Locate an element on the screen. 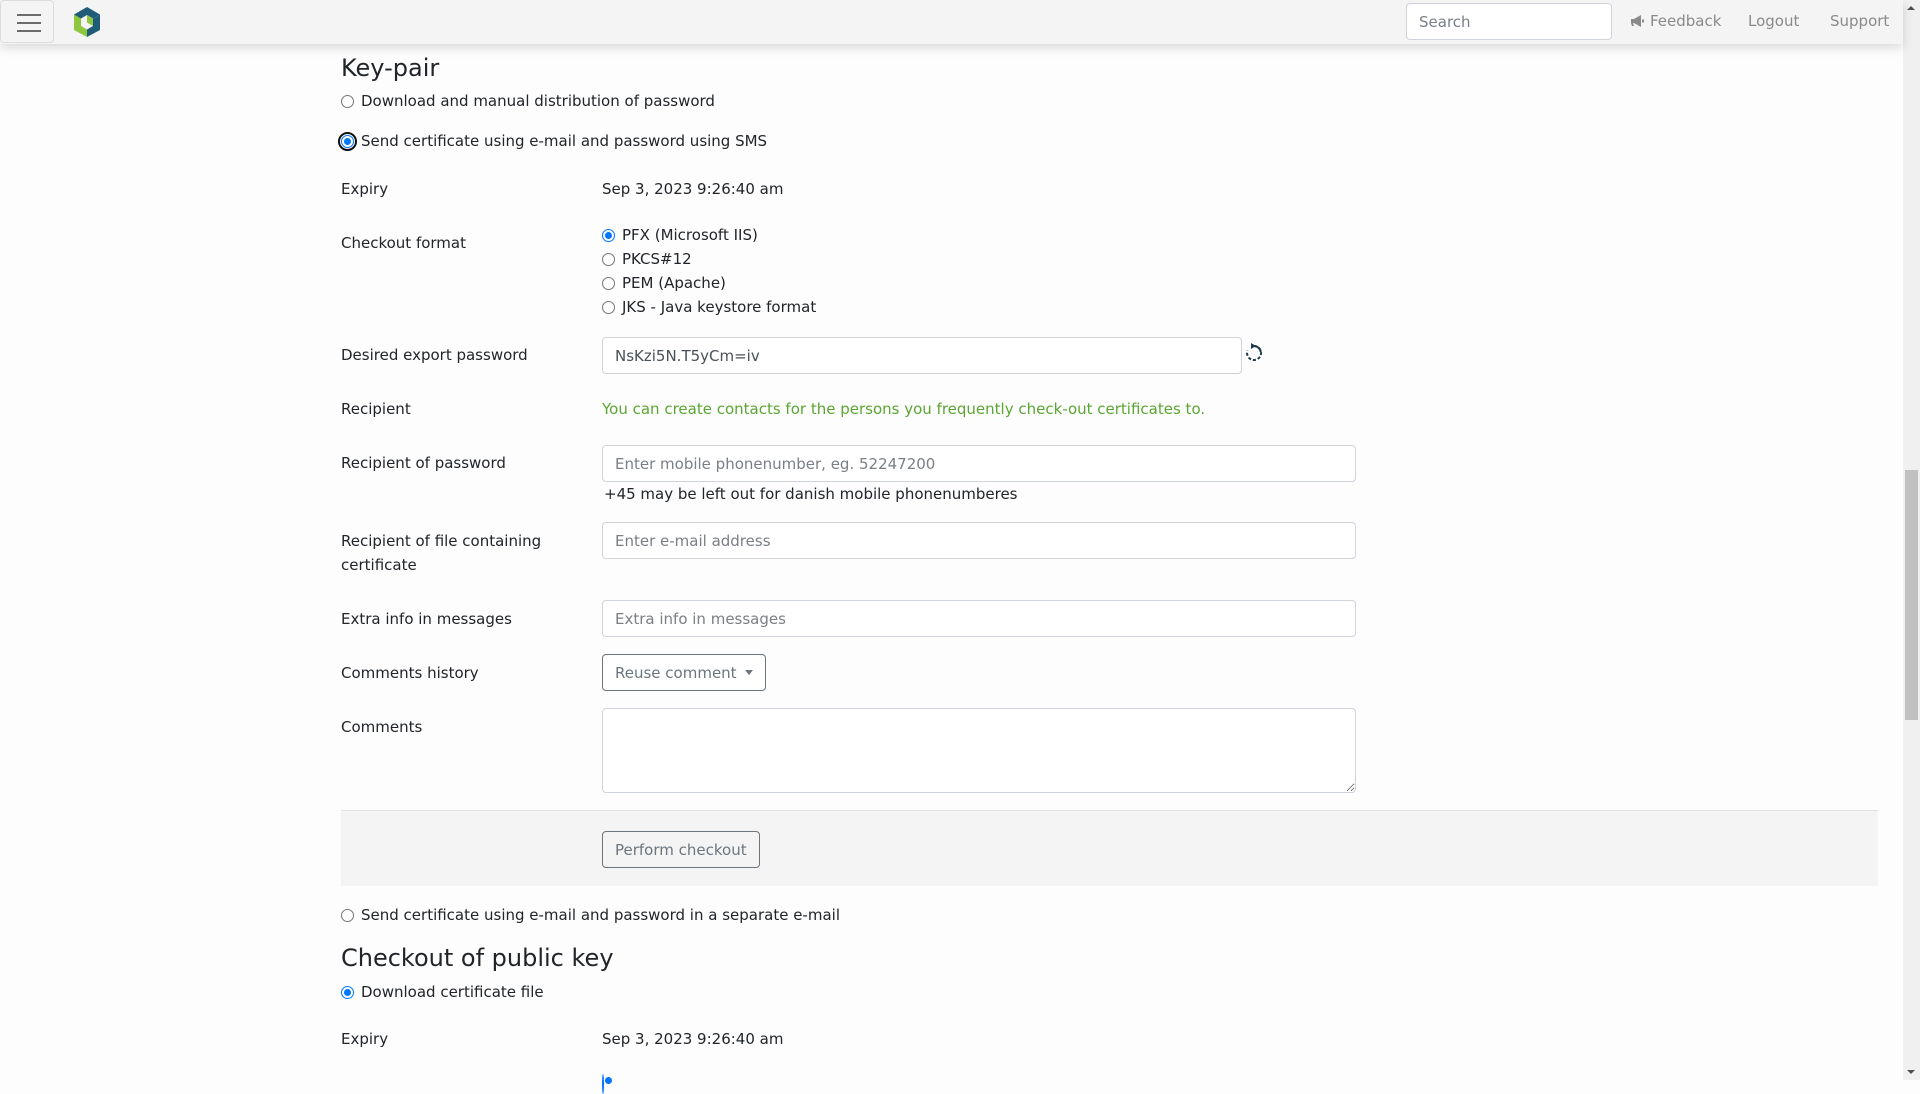  option-download-certificate: Download certificate file is located at coordinates (442, 992).